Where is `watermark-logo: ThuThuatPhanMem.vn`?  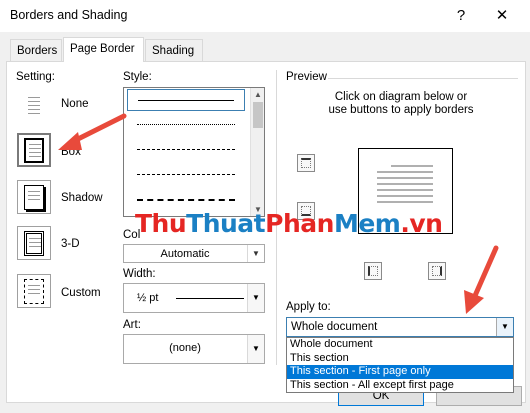
watermark-logo: ThuThuatPhanMem.vn is located at coordinates (289, 223).